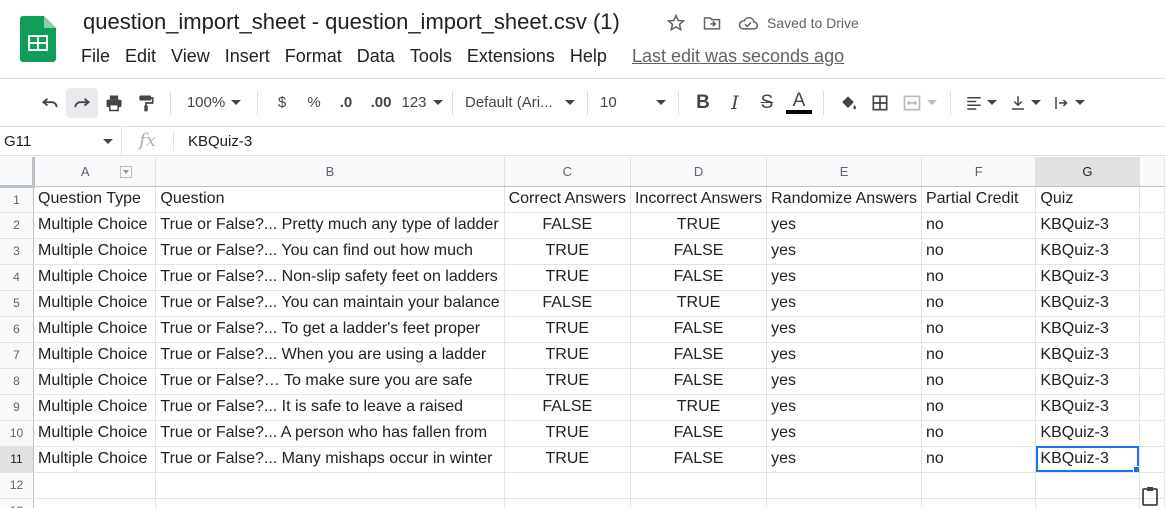  What do you see at coordinates (979, 485) in the screenshot?
I see `cell-f12` at bounding box center [979, 485].